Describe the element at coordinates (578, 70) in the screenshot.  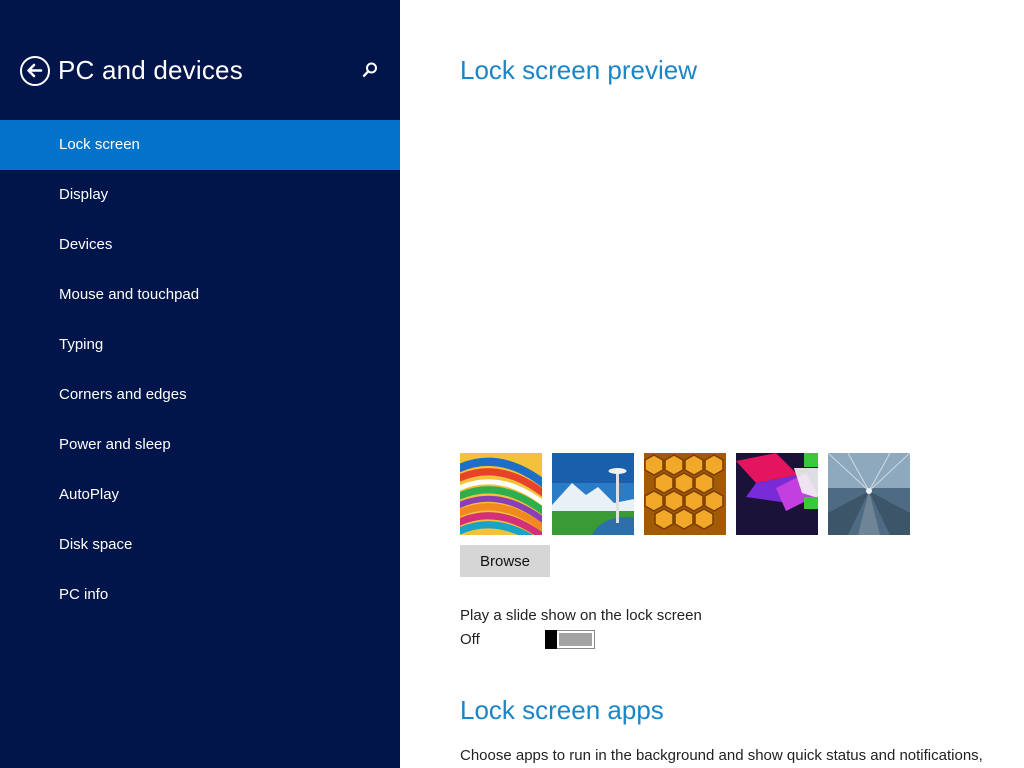
I see `lock-screen-preview-title: Lock screen preview` at that location.